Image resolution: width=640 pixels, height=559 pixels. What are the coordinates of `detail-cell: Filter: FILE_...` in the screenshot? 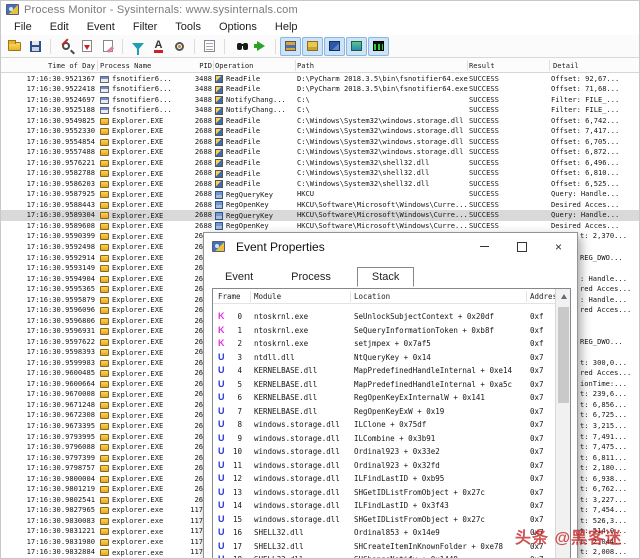 It's located at (585, 99).